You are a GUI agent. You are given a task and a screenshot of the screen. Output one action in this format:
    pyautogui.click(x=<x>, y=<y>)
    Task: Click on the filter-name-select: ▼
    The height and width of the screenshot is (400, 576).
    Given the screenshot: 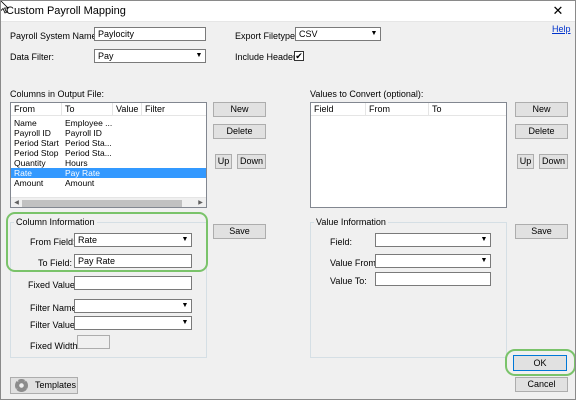 What is the action you would take?
    pyautogui.click(x=133, y=306)
    